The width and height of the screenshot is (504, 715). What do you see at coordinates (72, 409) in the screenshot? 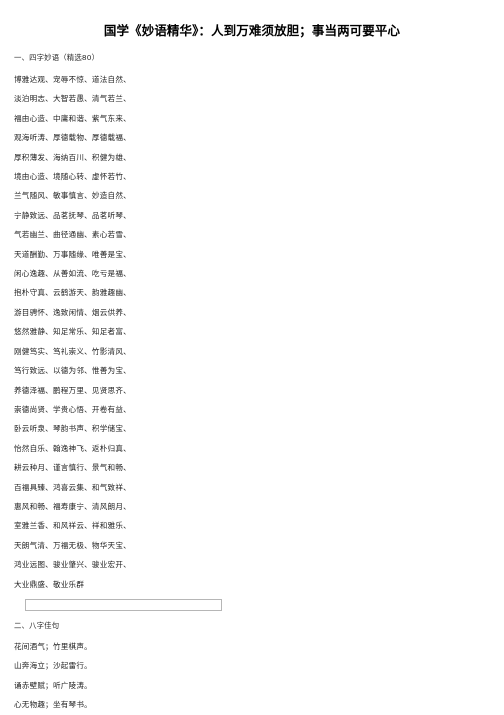
I see `phrase-line: 崇德尚贤、学贵心悟、开卷有益、` at bounding box center [72, 409].